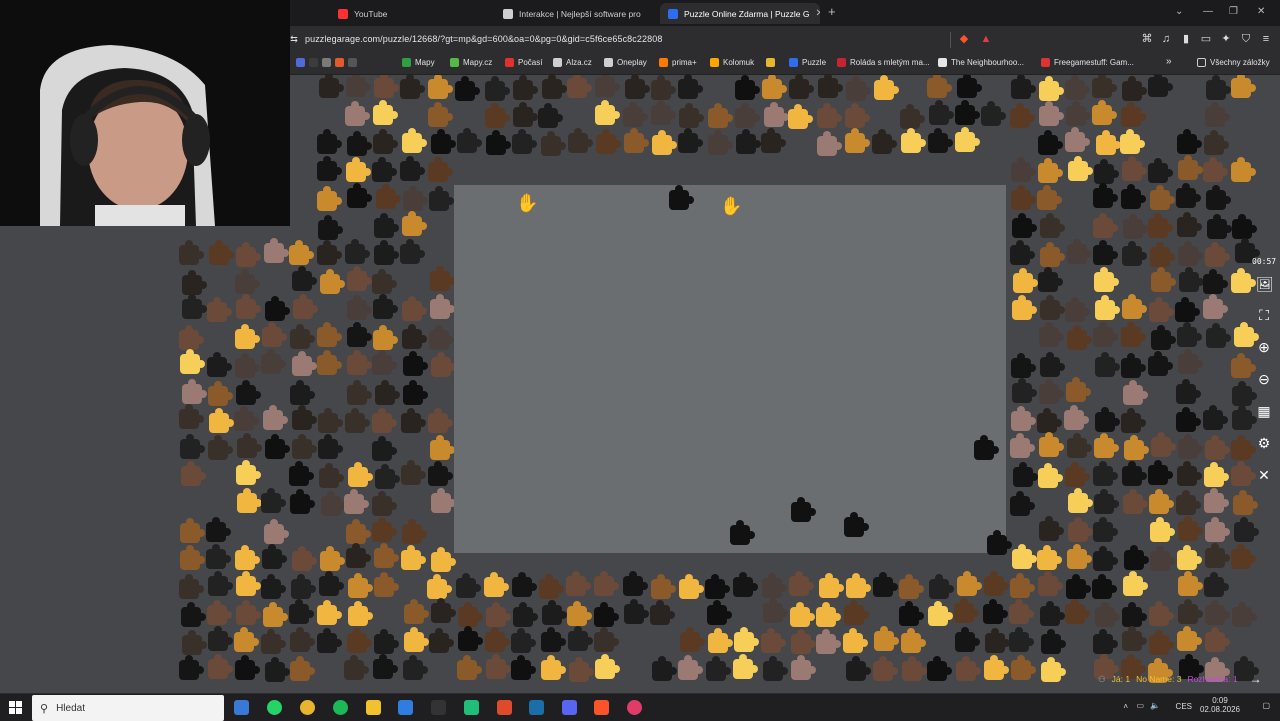  Describe the element at coordinates (438, 707) in the screenshot. I see `epic-games-icon` at that location.